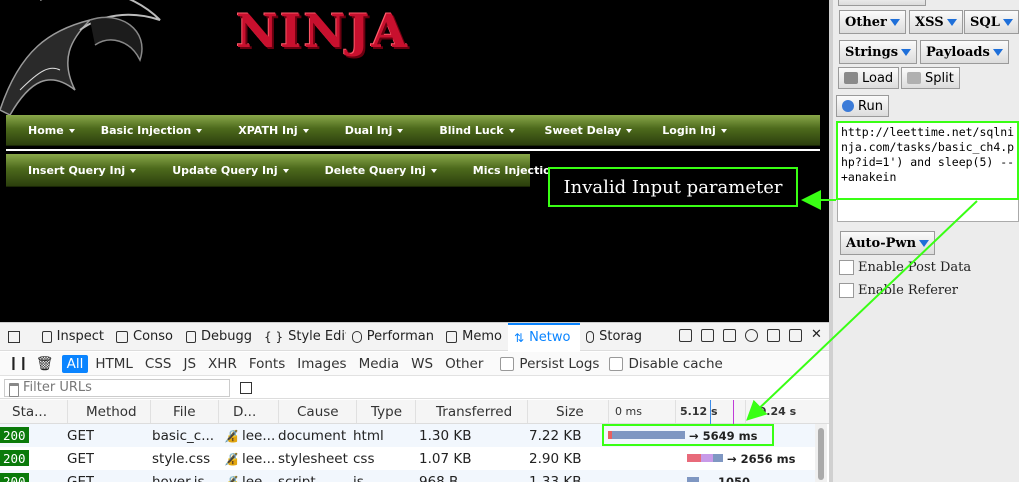 The height and width of the screenshot is (482, 1019). What do you see at coordinates (470, 411) in the screenshot?
I see `col-transferred: Transferred` at bounding box center [470, 411].